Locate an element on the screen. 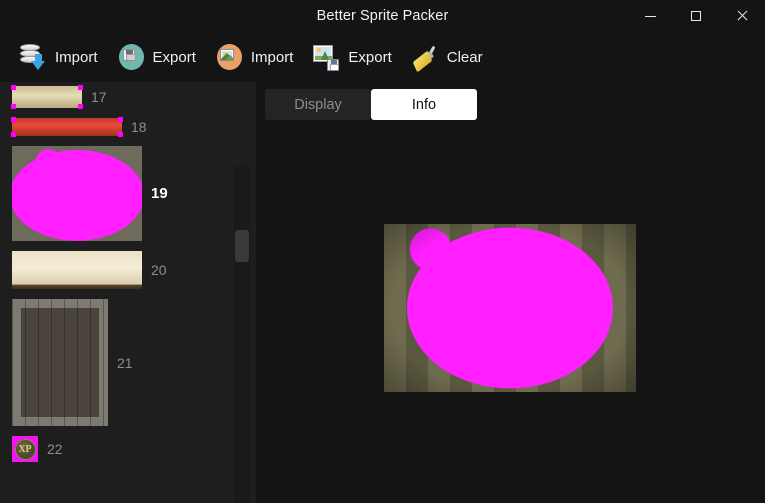 The width and height of the screenshot is (765, 503). maximize-icon is located at coordinates (696, 16).